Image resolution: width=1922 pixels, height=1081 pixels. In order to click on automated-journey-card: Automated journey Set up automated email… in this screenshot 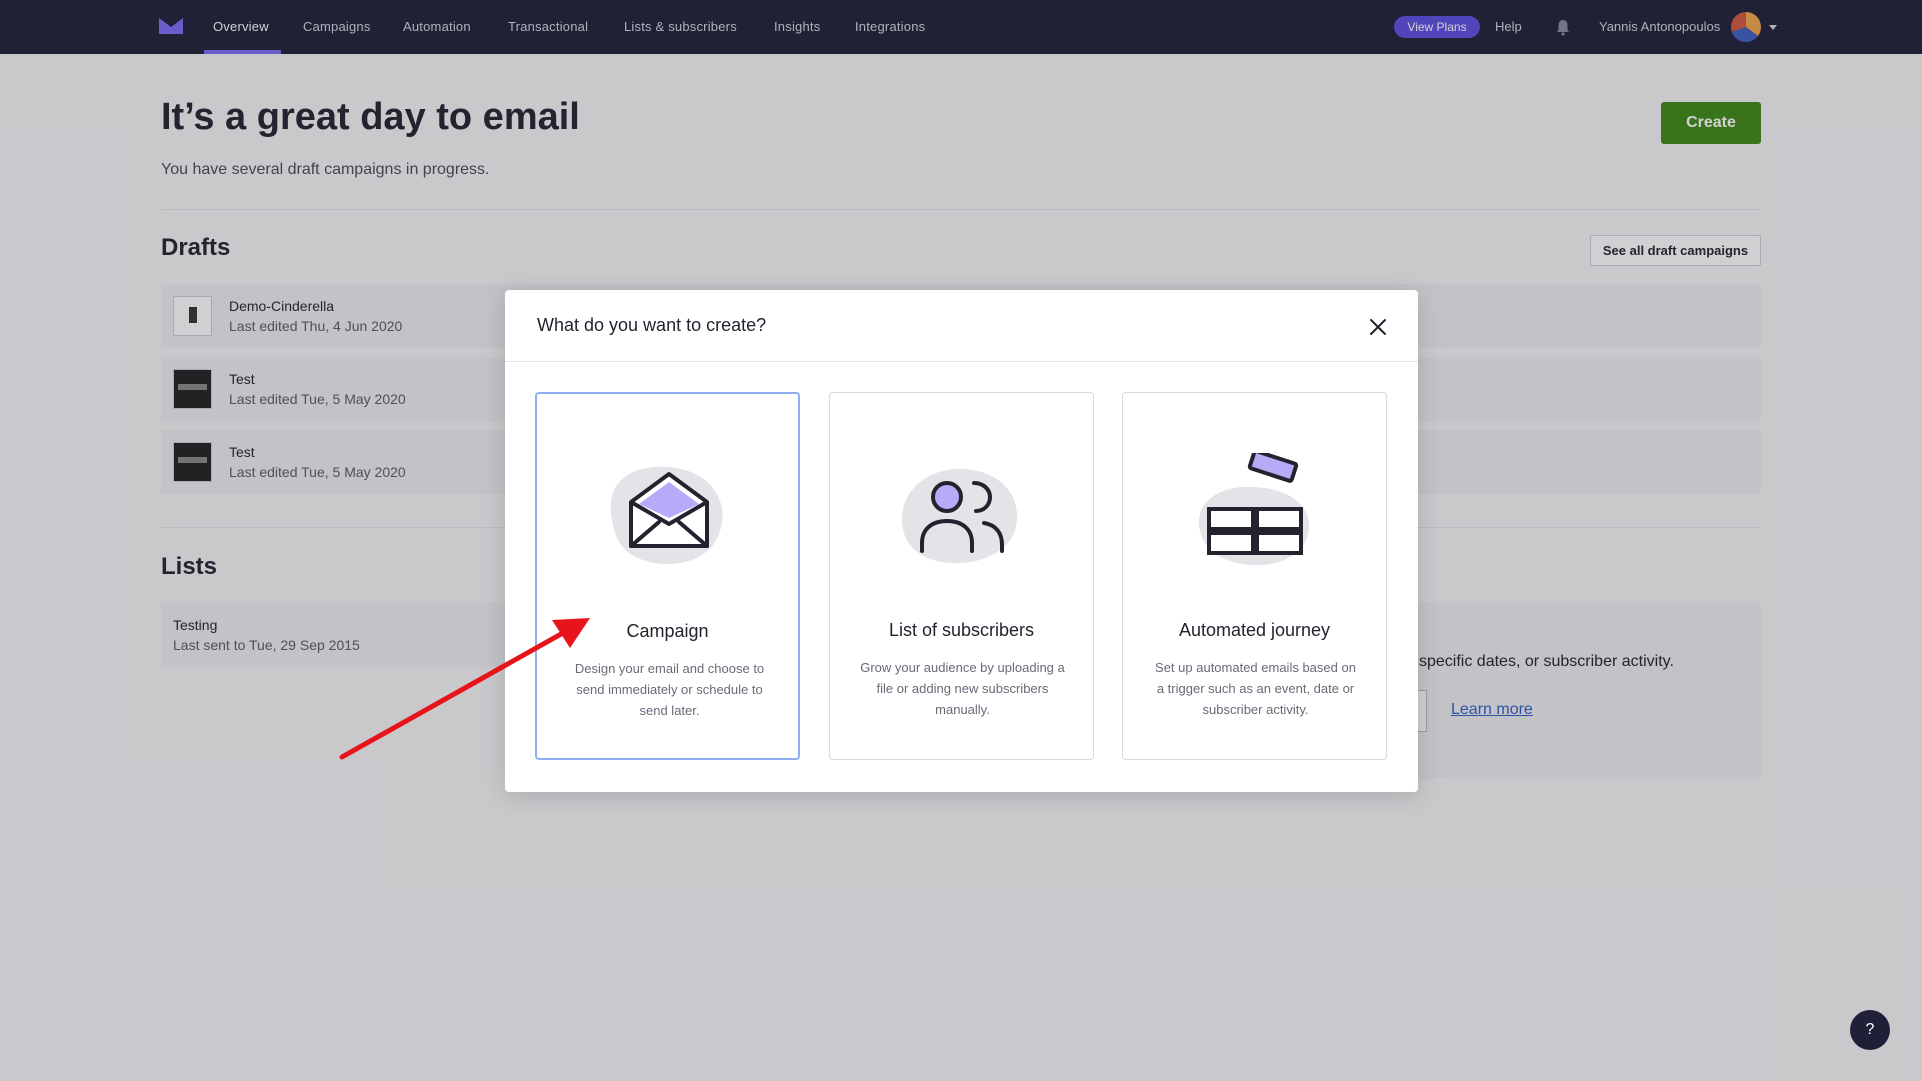, I will do `click(1254, 576)`.